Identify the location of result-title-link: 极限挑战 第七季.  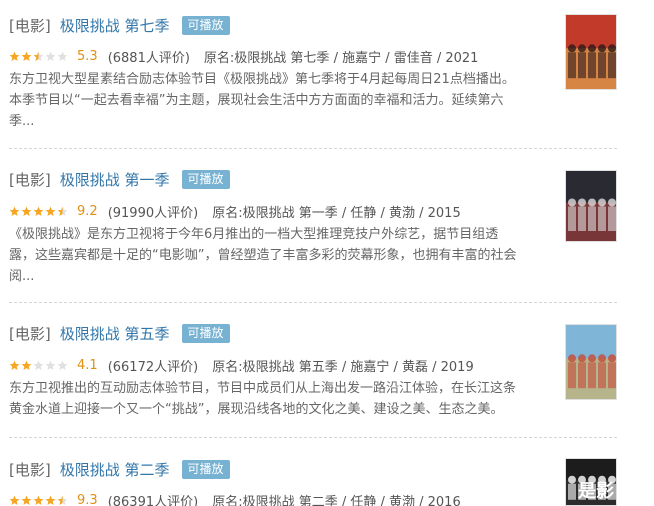
(115, 25).